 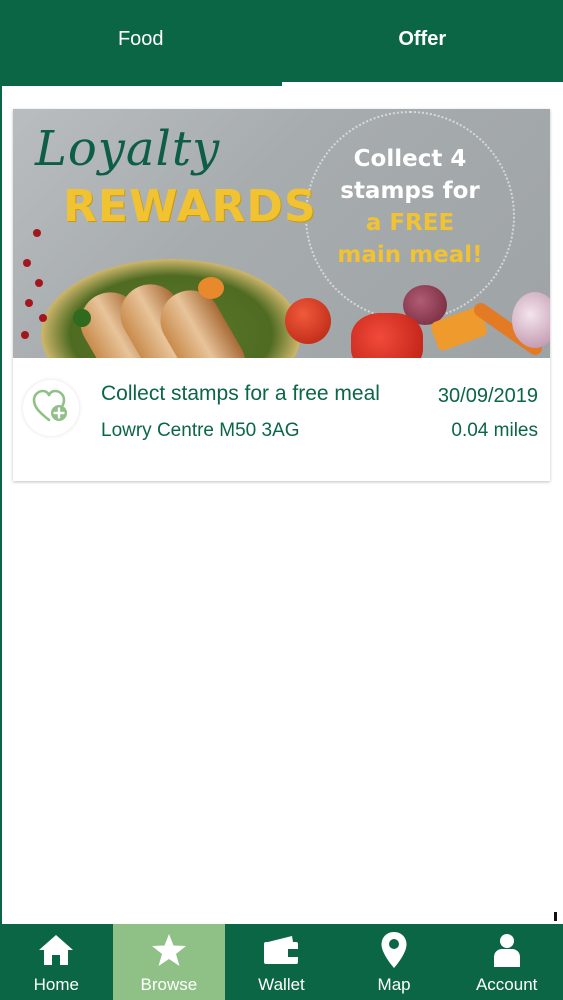 I want to click on scroll-indicator, so click(x=555, y=916).